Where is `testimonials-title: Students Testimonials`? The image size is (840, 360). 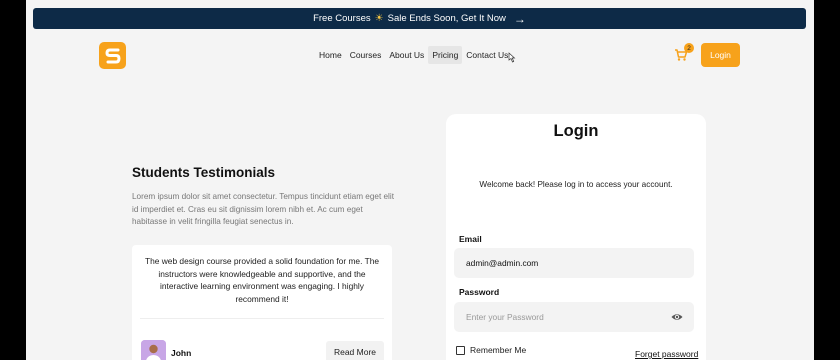
testimonials-title: Students Testimonials is located at coordinates (204, 172).